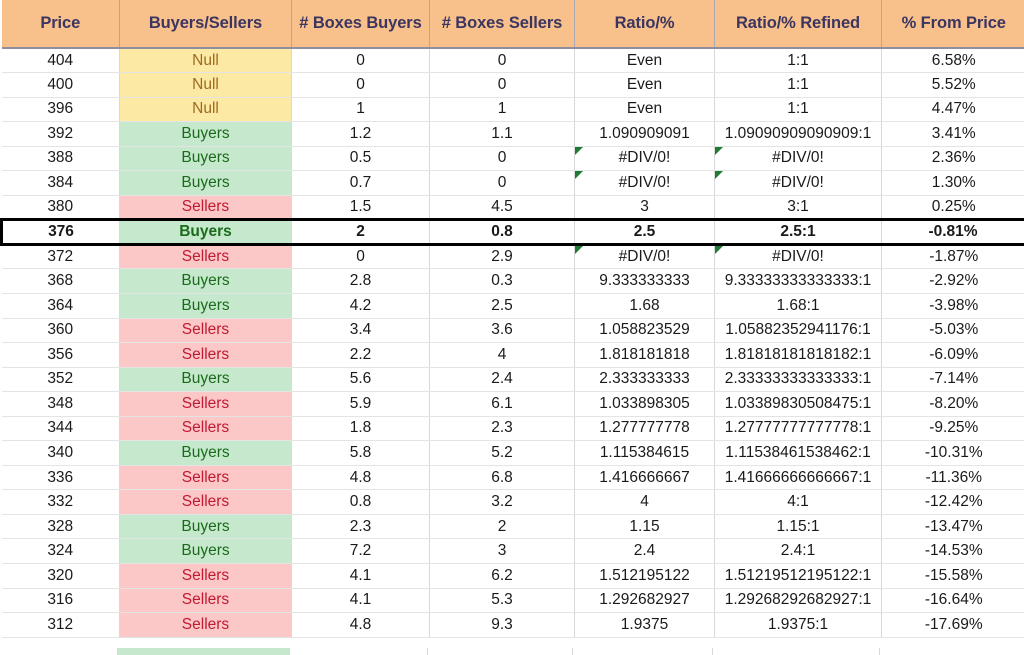 Image resolution: width=1024 pixels, height=655 pixels. Describe the element at coordinates (360, 110) in the screenshot. I see `cell-boxes-buyers: 1` at that location.